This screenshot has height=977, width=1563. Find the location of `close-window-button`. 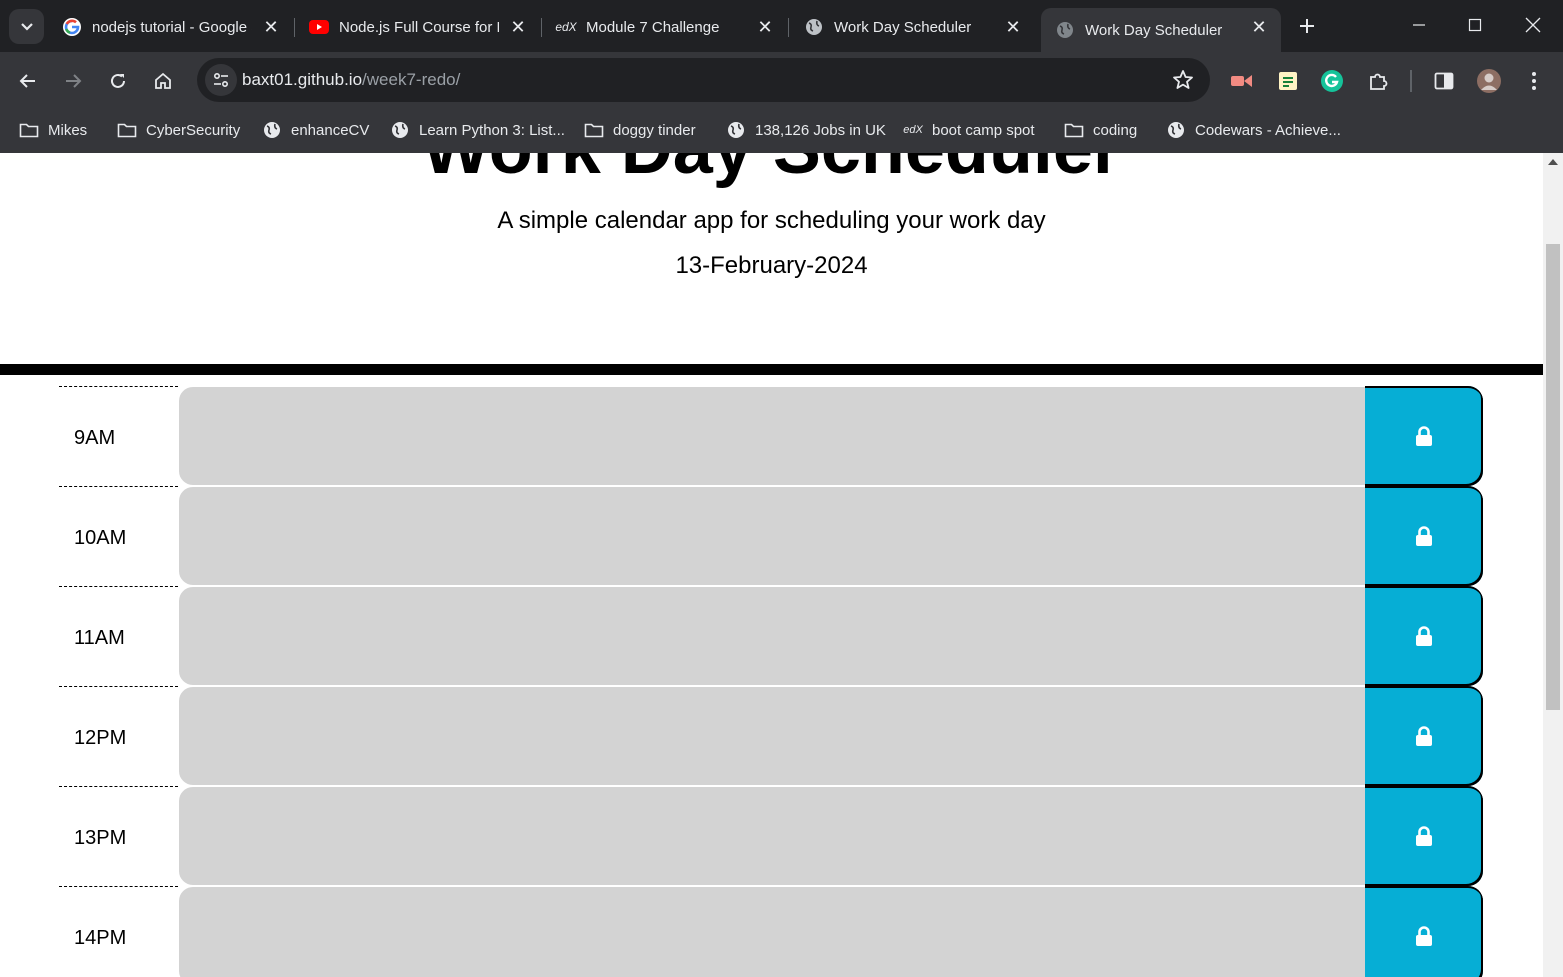

close-window-button is located at coordinates (1533, 25).